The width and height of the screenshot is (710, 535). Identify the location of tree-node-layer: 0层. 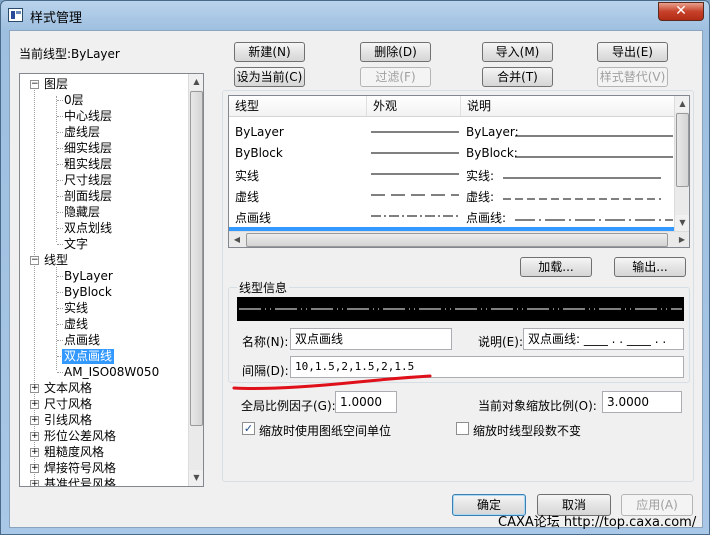
(74, 100).